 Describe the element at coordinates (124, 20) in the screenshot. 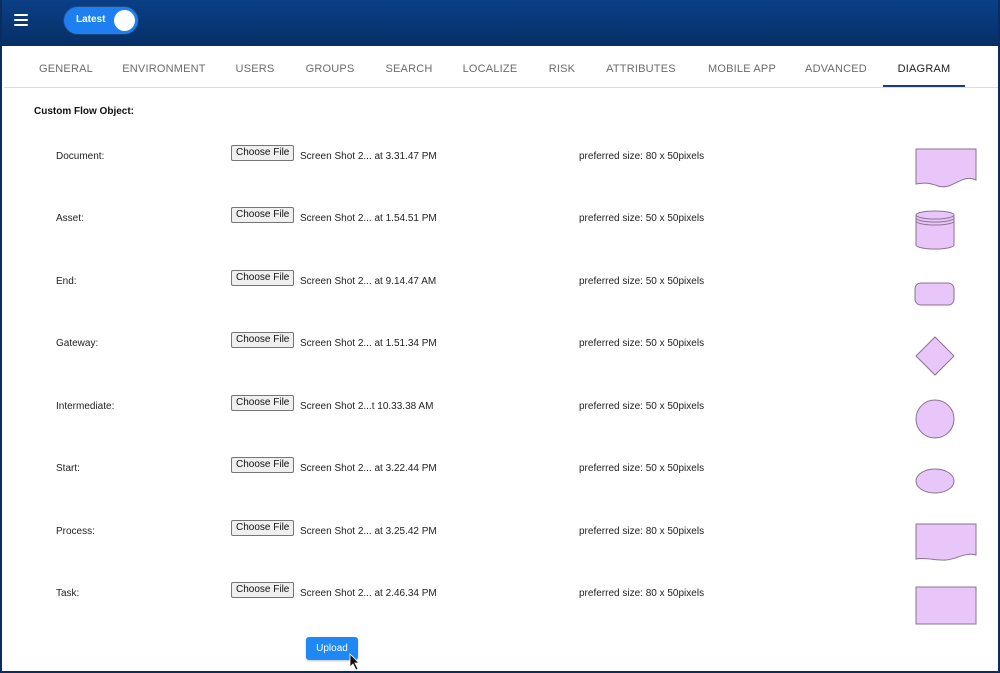

I see `toggle-knob` at that location.